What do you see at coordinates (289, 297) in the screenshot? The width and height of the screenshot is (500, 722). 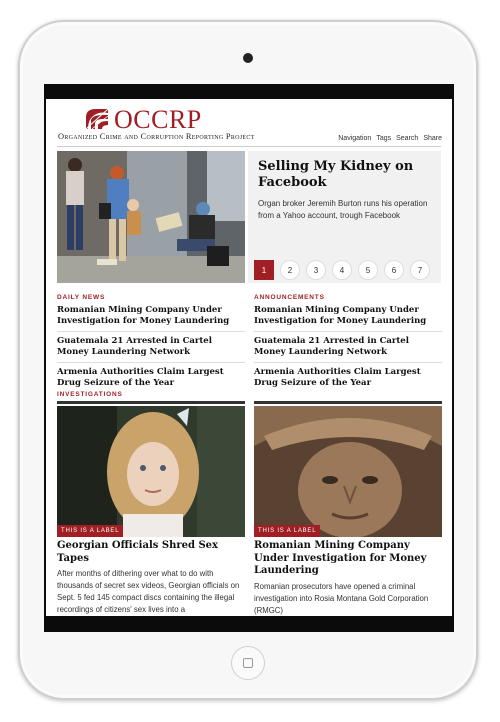 I see `section-label-announcements: ANNOUNCEMENTS` at bounding box center [289, 297].